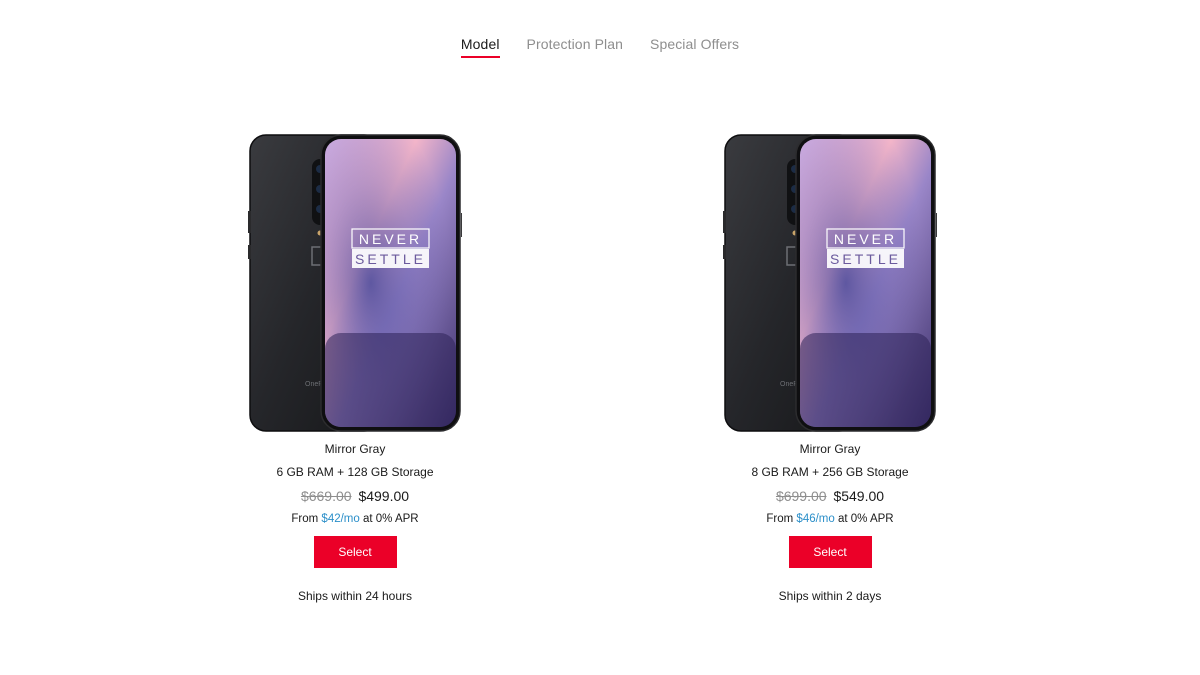  What do you see at coordinates (340, 519) in the screenshot?
I see `monthly-payment-link: $42/mo` at bounding box center [340, 519].